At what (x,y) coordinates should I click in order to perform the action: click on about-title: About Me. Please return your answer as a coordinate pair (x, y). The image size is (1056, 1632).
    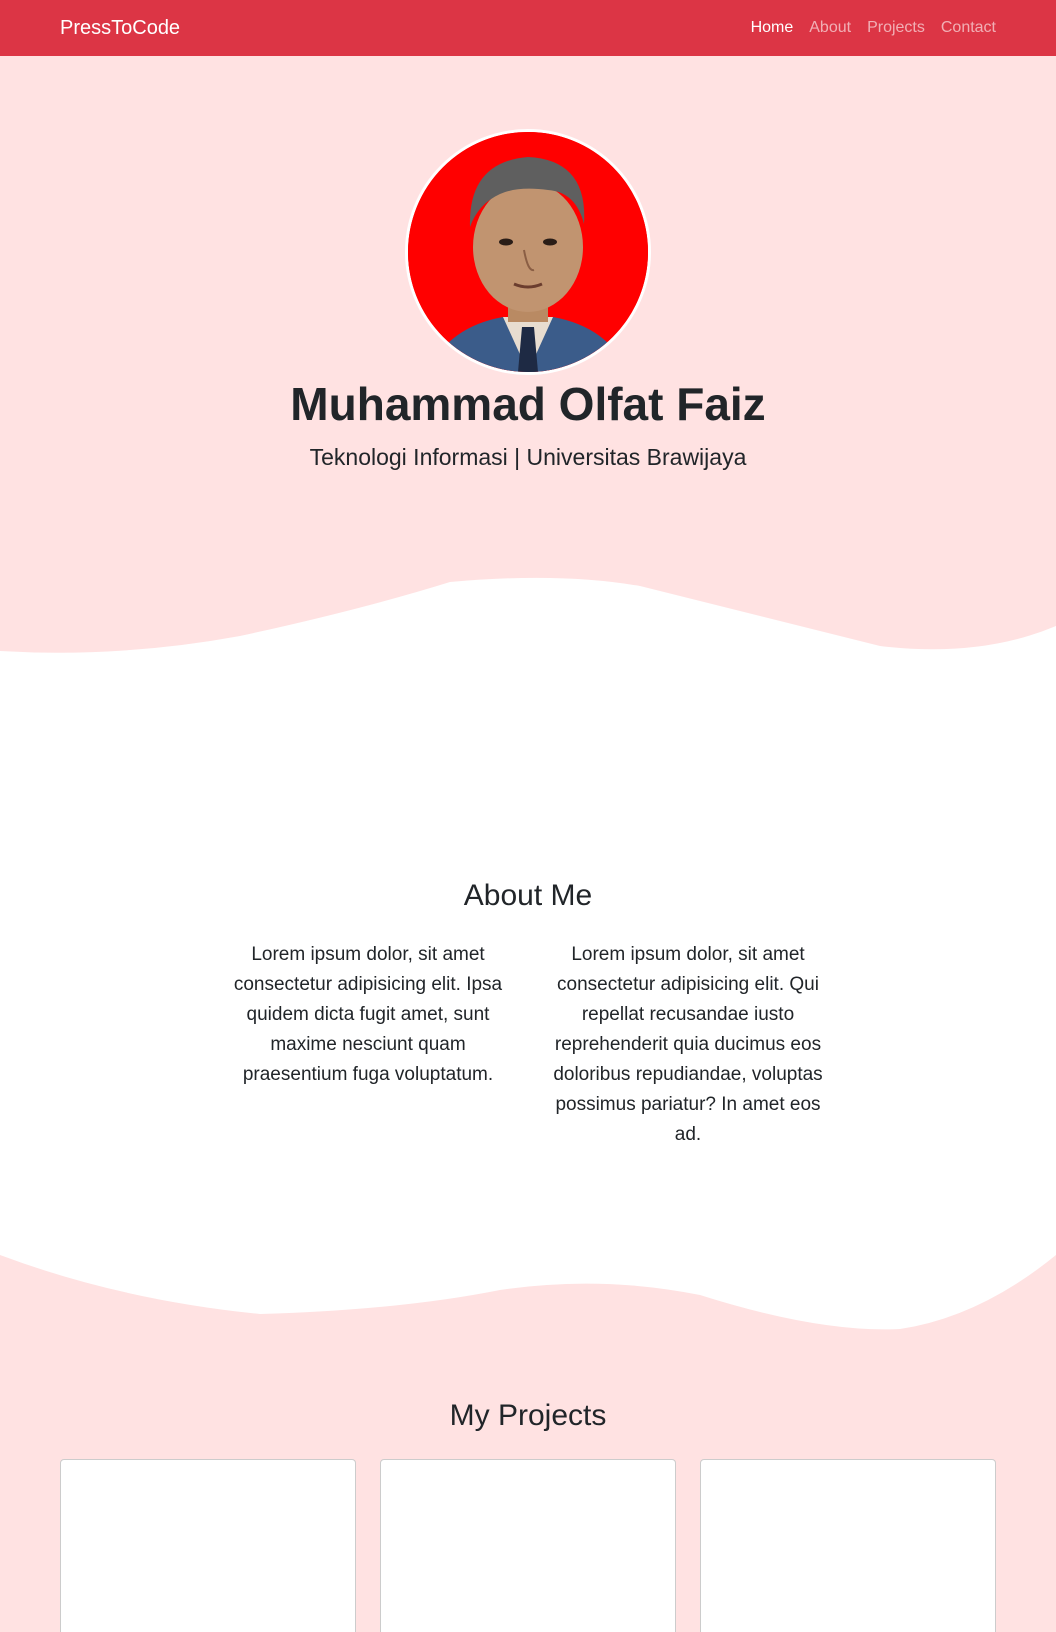
    Looking at the image, I should click on (528, 895).